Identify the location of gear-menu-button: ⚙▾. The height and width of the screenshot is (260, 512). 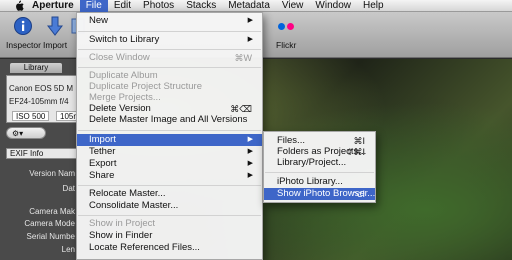
(26, 133).